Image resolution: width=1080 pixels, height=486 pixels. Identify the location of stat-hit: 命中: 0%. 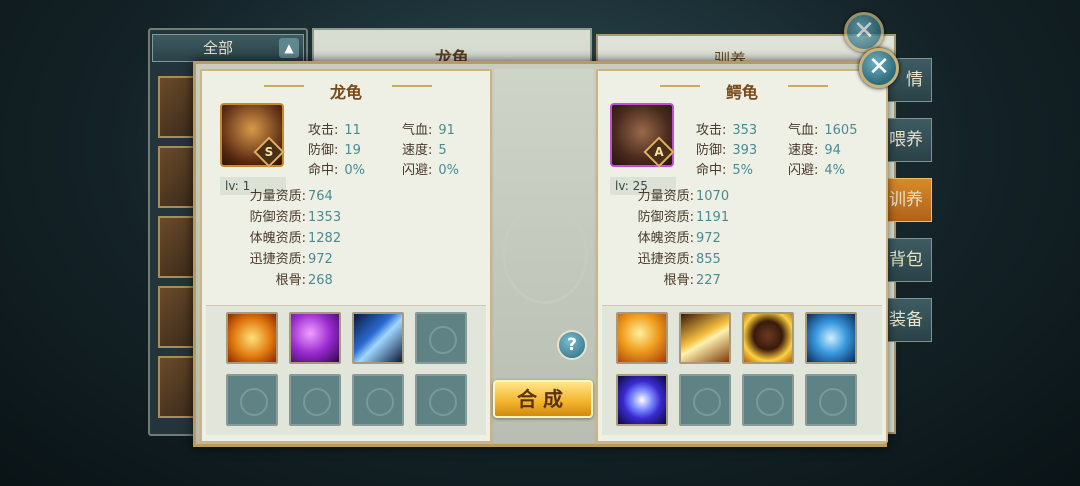
(337, 170).